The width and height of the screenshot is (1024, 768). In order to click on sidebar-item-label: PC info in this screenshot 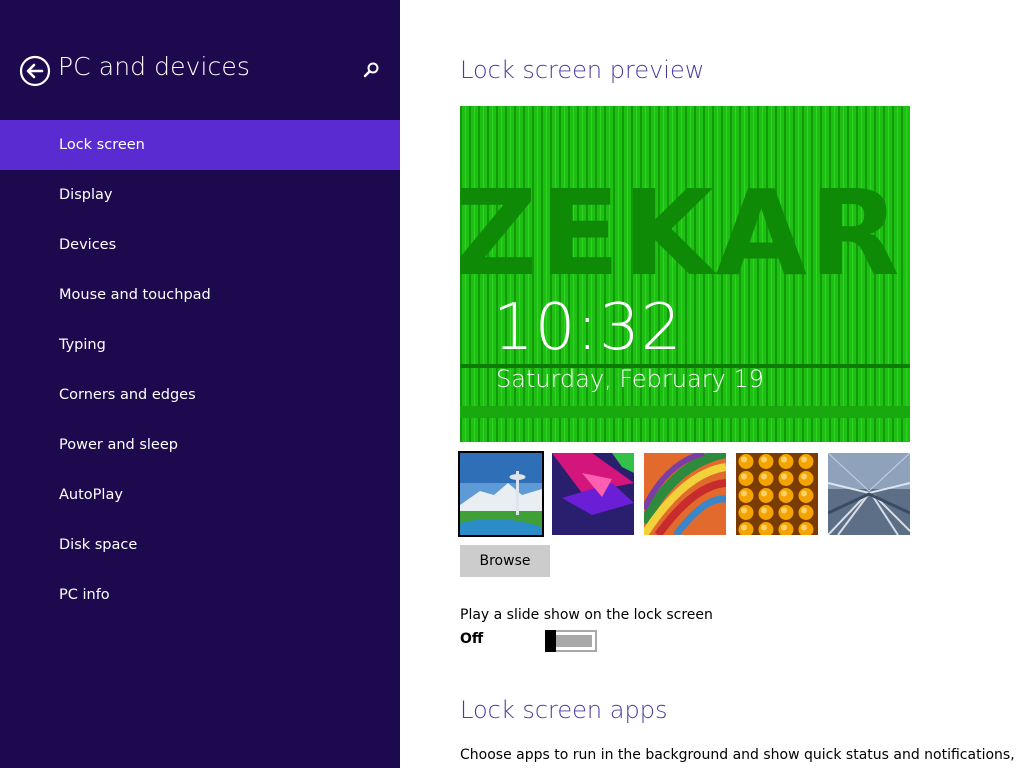, I will do `click(84, 595)`.